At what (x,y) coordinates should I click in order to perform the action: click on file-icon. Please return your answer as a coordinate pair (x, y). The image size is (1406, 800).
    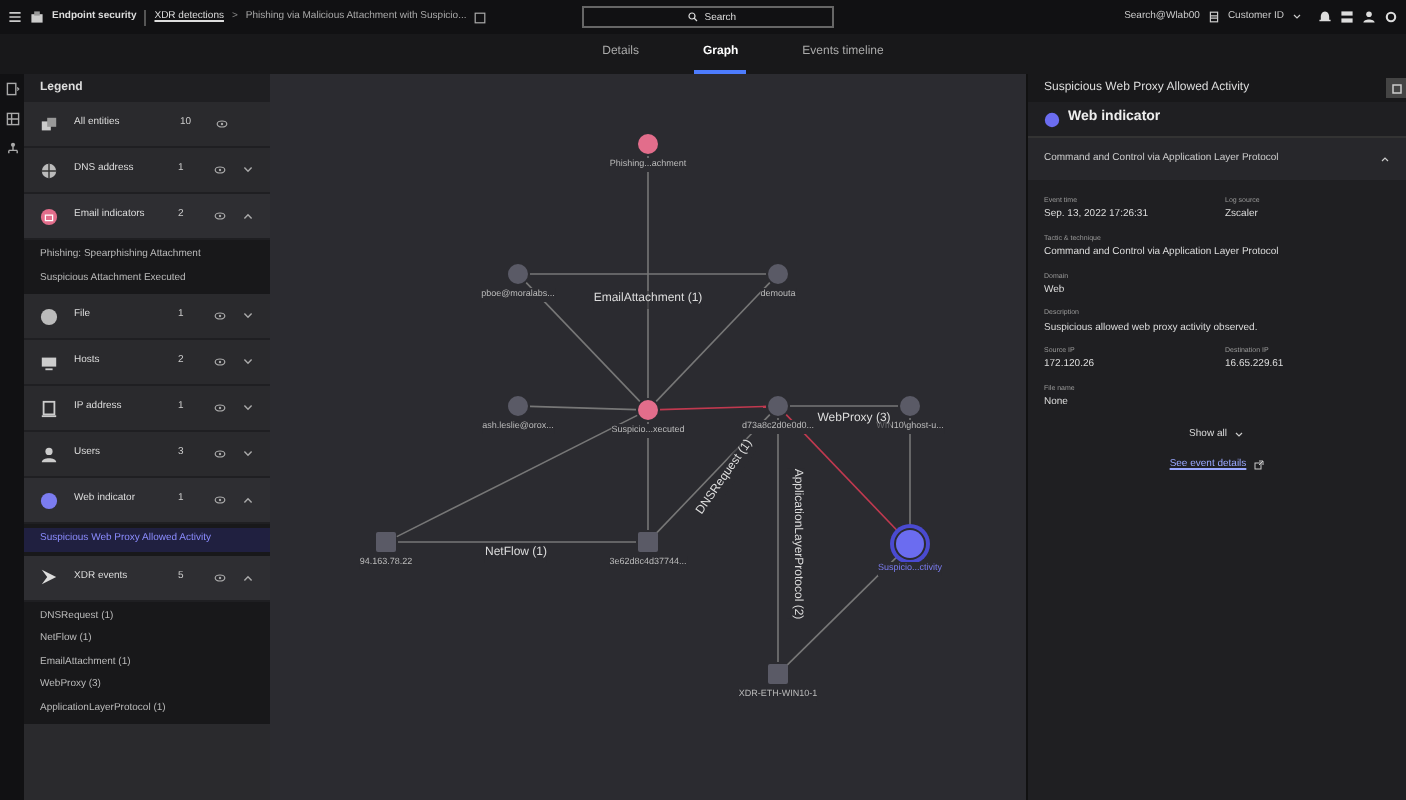
    Looking at the image, I should click on (49, 316).